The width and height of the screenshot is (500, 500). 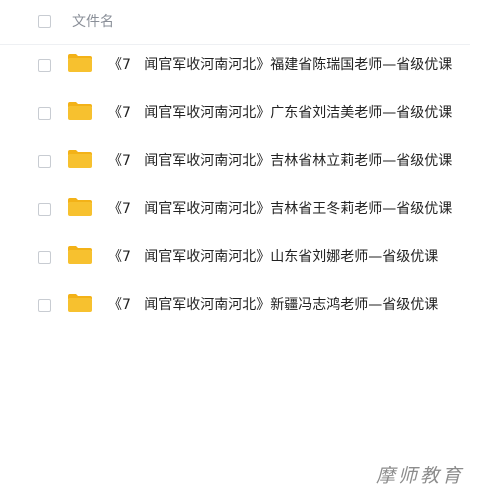 What do you see at coordinates (93, 21) in the screenshot?
I see `column-header-filename: 文件名` at bounding box center [93, 21].